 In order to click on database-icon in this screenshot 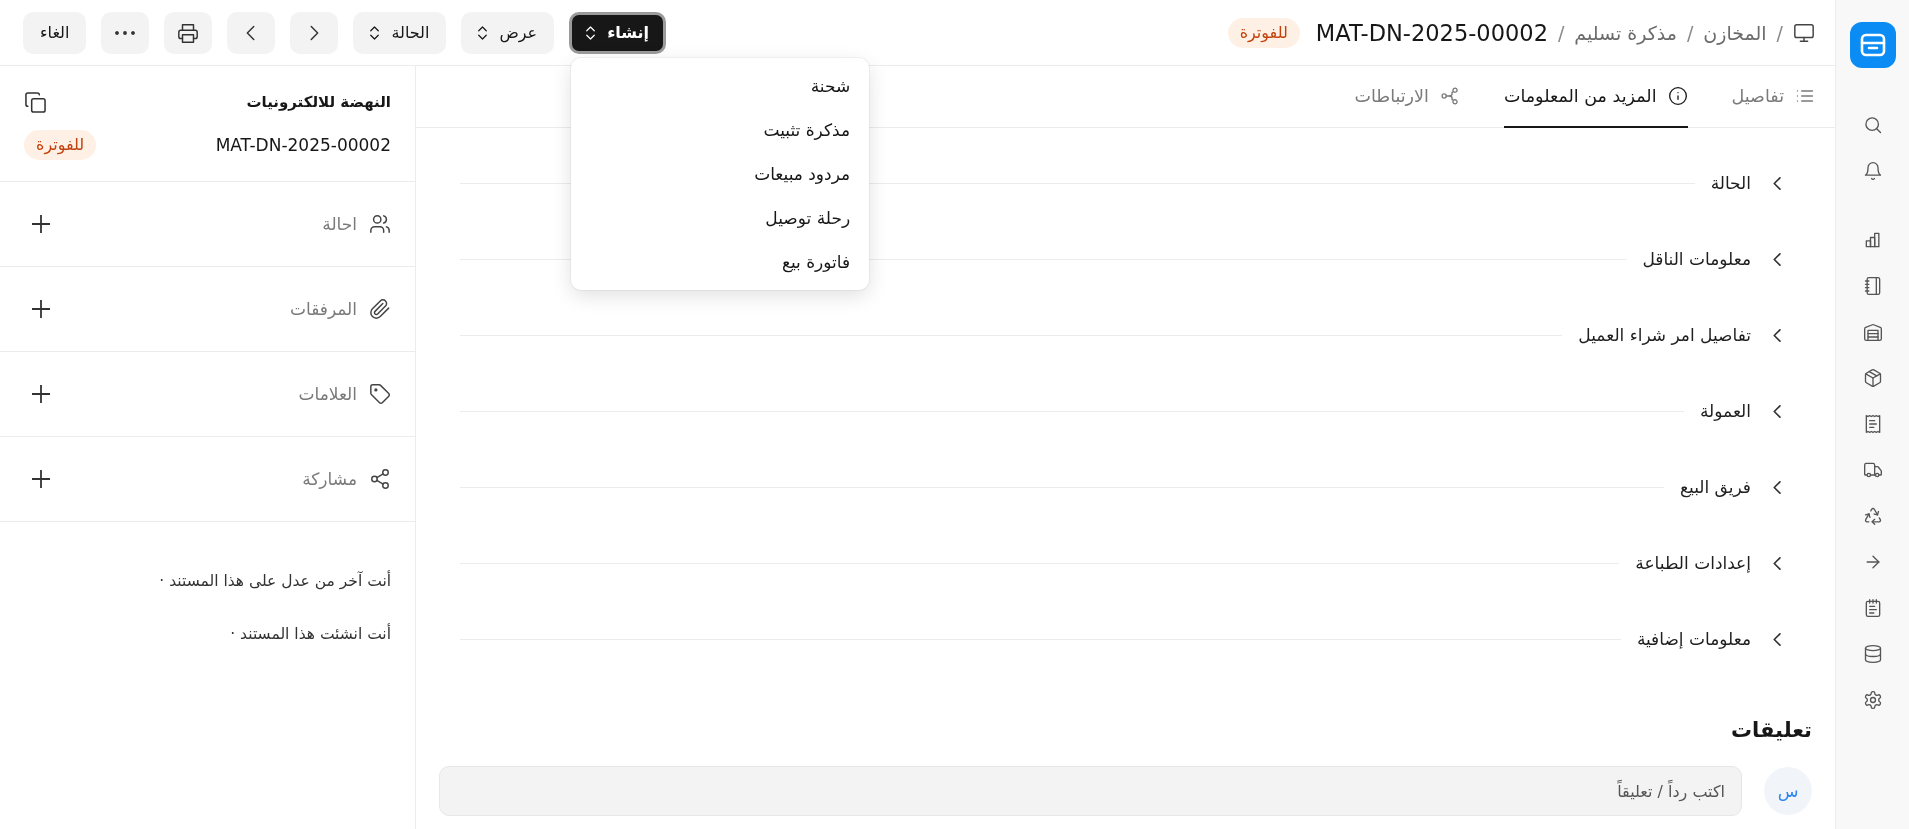, I will do `click(1872, 654)`.